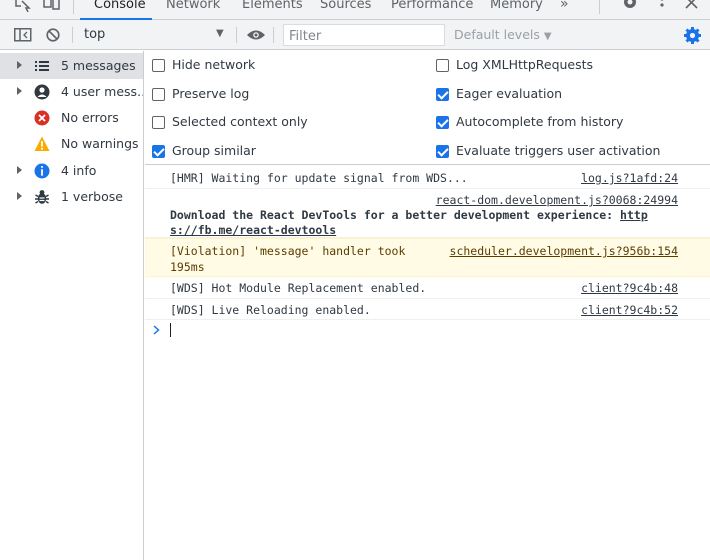  Describe the element at coordinates (629, 178) in the screenshot. I see `message-source-link: log.js?1afd:24` at that location.